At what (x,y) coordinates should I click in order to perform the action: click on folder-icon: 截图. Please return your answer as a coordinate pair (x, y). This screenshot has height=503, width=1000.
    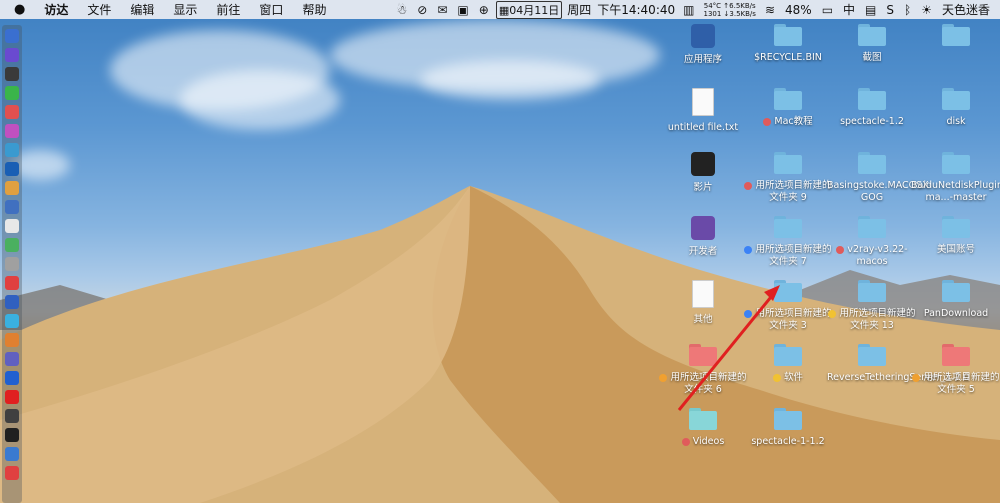
    Looking at the image, I should click on (872, 44).